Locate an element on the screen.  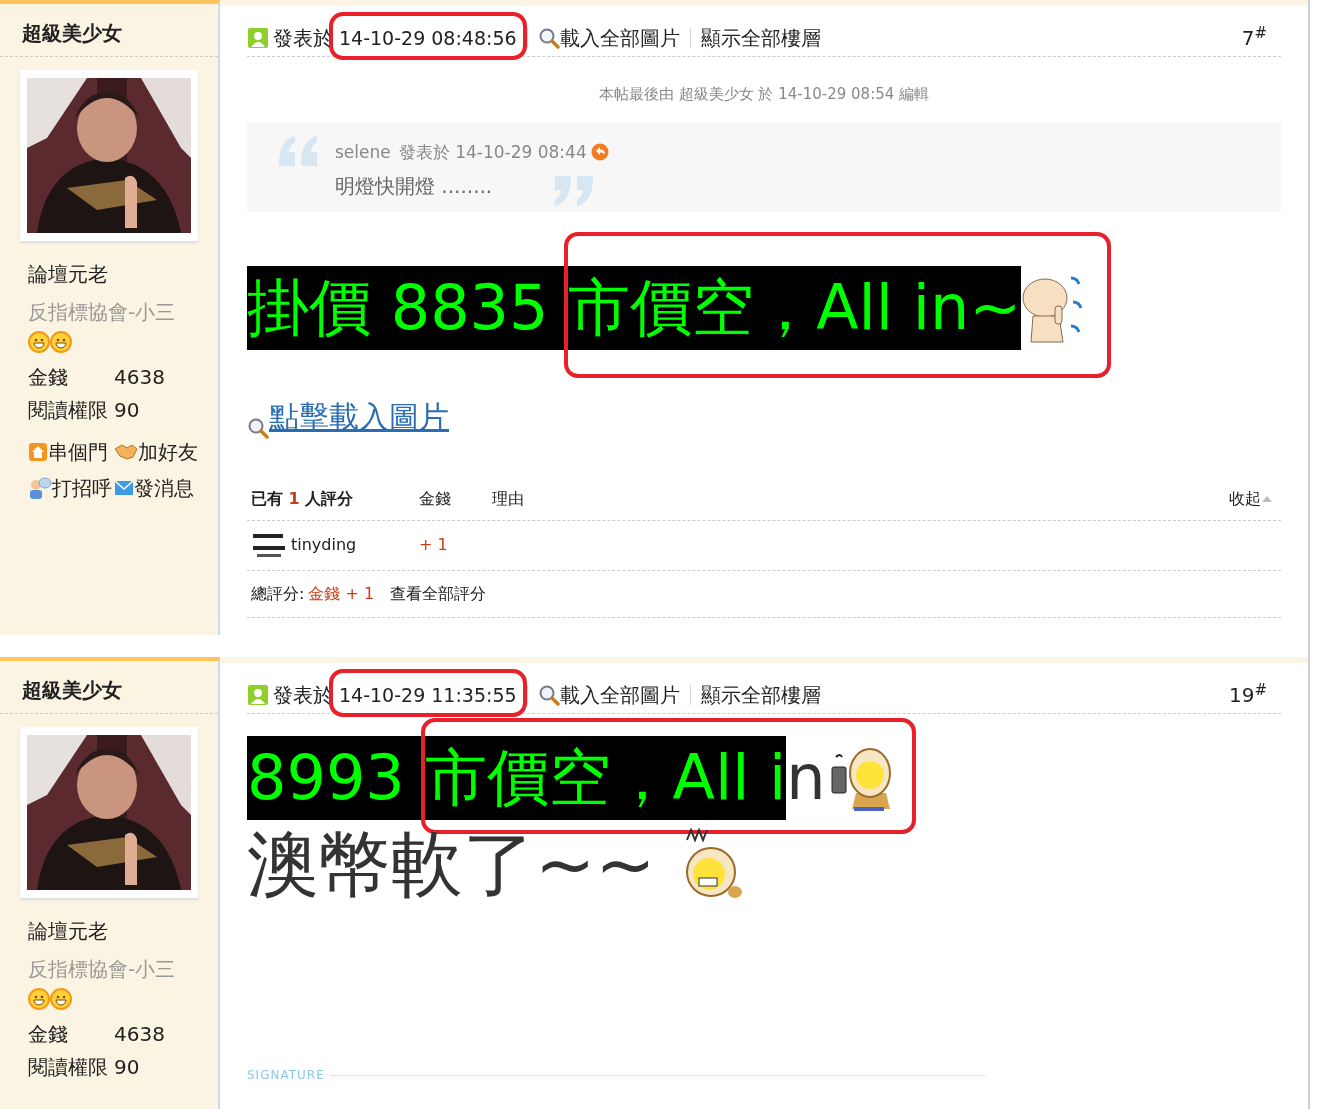
rater-name: tinyding is located at coordinates (324, 545).